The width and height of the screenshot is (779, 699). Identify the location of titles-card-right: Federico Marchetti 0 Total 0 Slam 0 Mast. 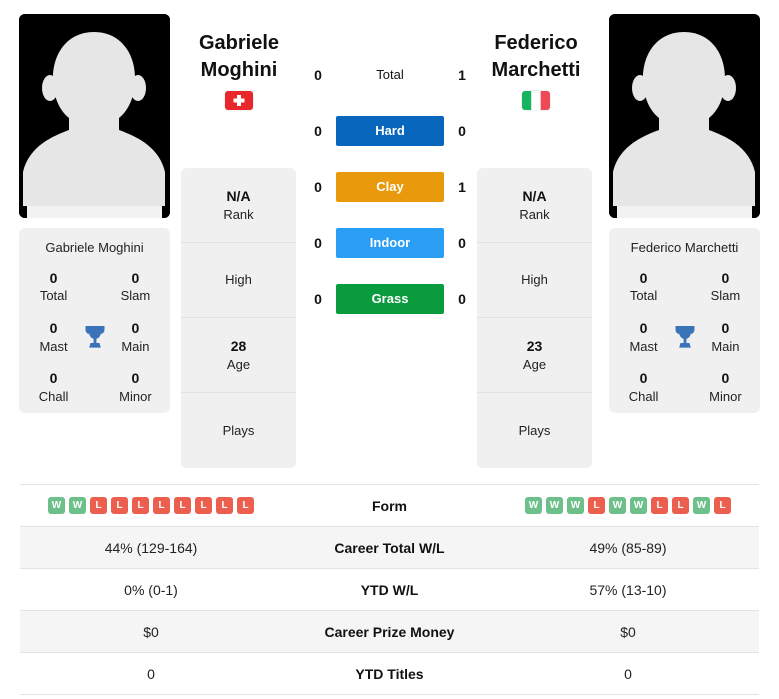
(684, 320).